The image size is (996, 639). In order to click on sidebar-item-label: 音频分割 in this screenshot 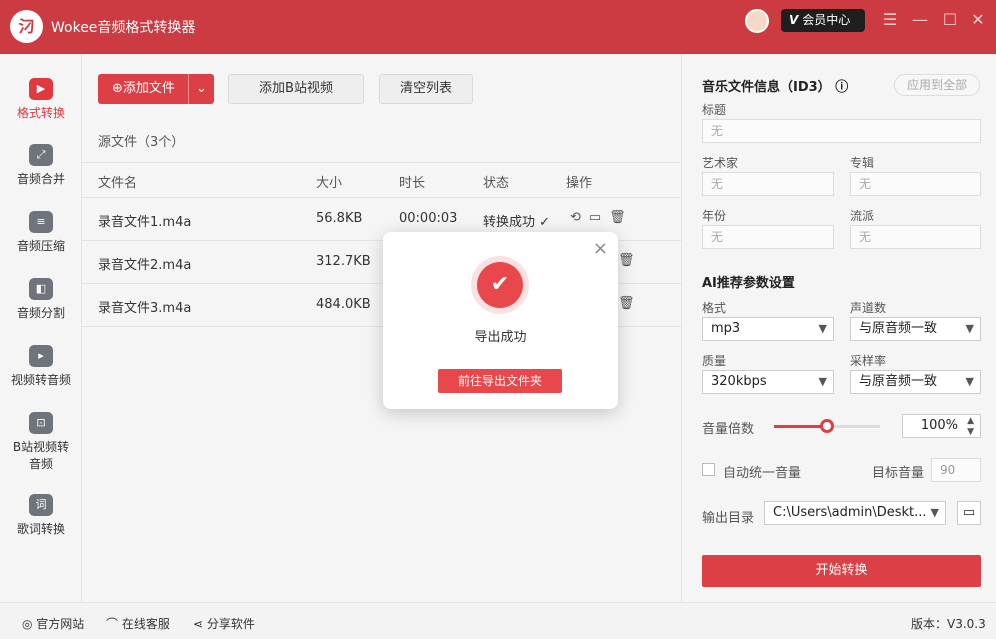, I will do `click(40, 313)`.